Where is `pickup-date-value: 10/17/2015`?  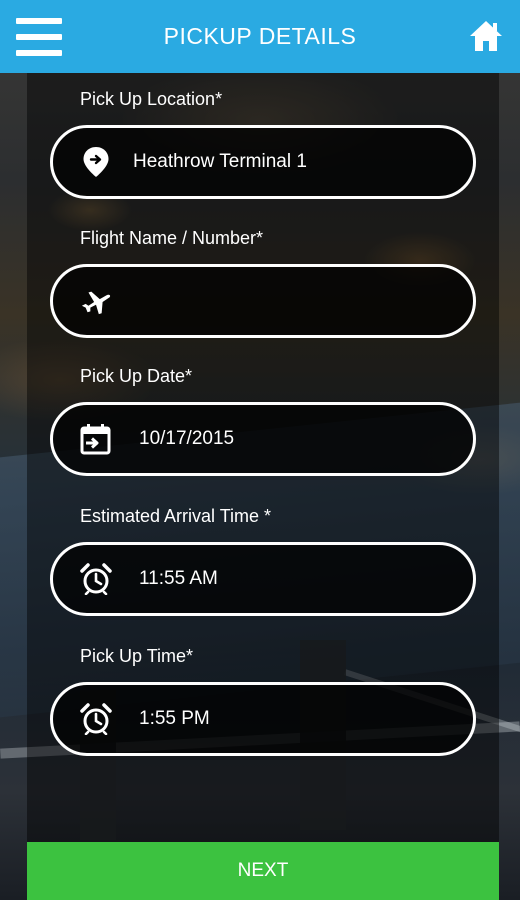
pickup-date-value: 10/17/2015 is located at coordinates (187, 438).